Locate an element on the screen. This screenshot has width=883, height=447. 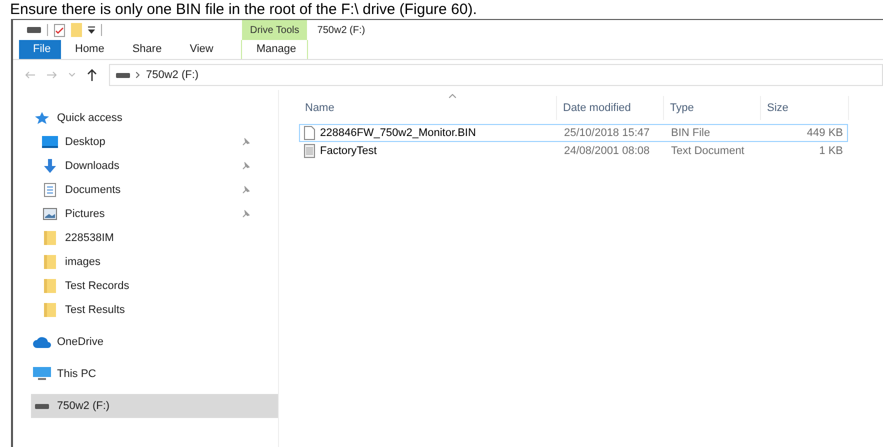
document-icon is located at coordinates (50, 190).